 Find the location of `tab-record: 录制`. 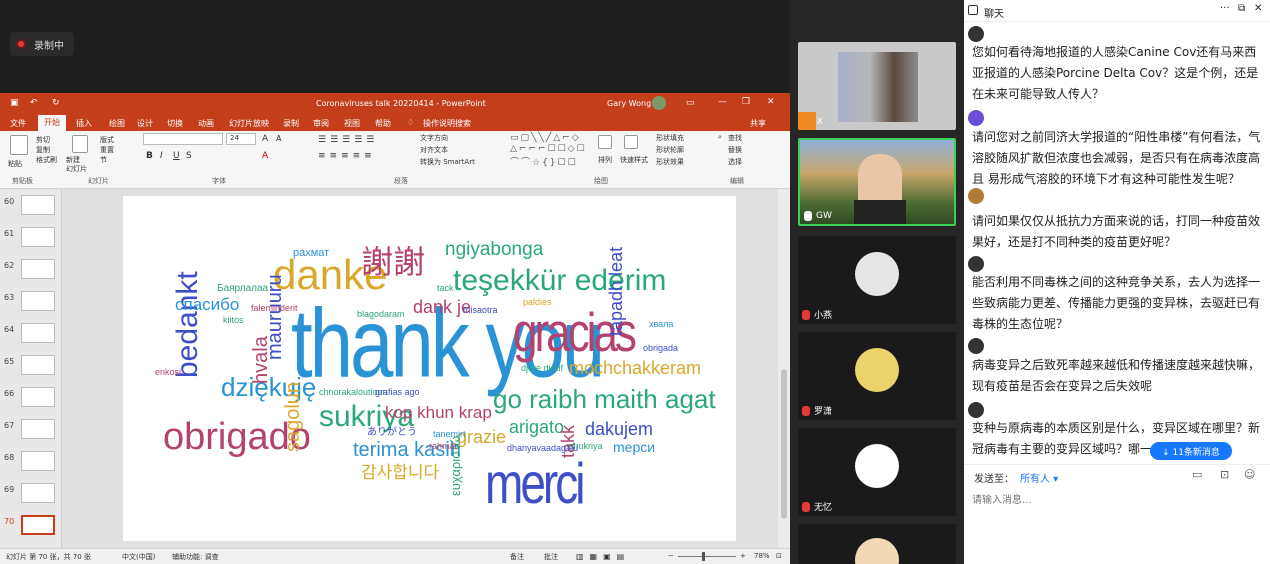

tab-record: 录制 is located at coordinates (291, 123).